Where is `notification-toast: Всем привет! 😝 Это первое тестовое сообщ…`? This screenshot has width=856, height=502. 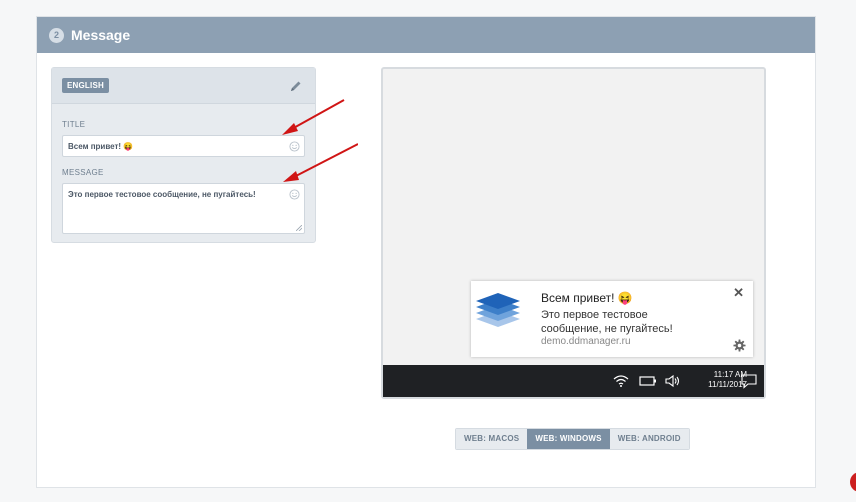 notification-toast: Всем привет! 😝 Это первое тестовое сообщ… is located at coordinates (612, 319).